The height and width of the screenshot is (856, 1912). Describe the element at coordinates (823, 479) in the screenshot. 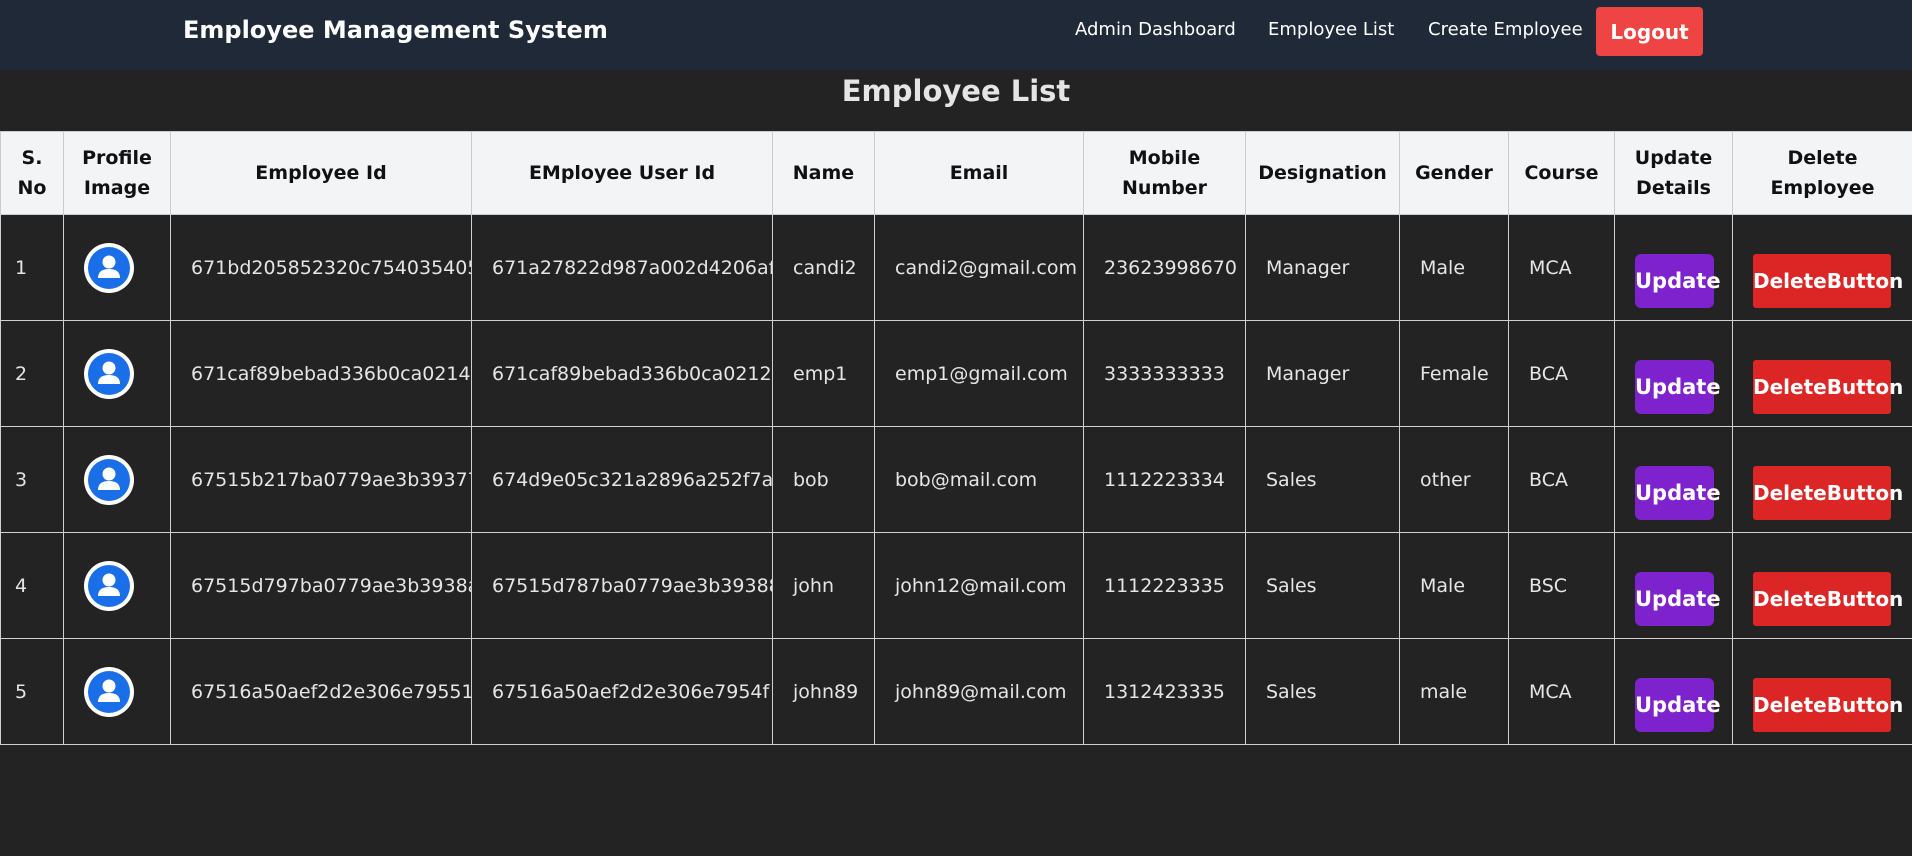

I see `cell-name: bob` at that location.